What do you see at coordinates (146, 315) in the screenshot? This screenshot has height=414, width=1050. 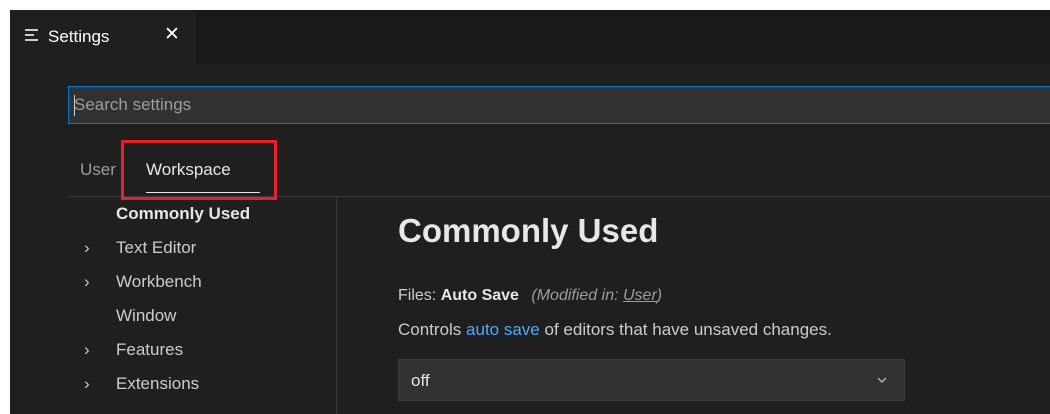 I see `toc-item-label: Window` at bounding box center [146, 315].